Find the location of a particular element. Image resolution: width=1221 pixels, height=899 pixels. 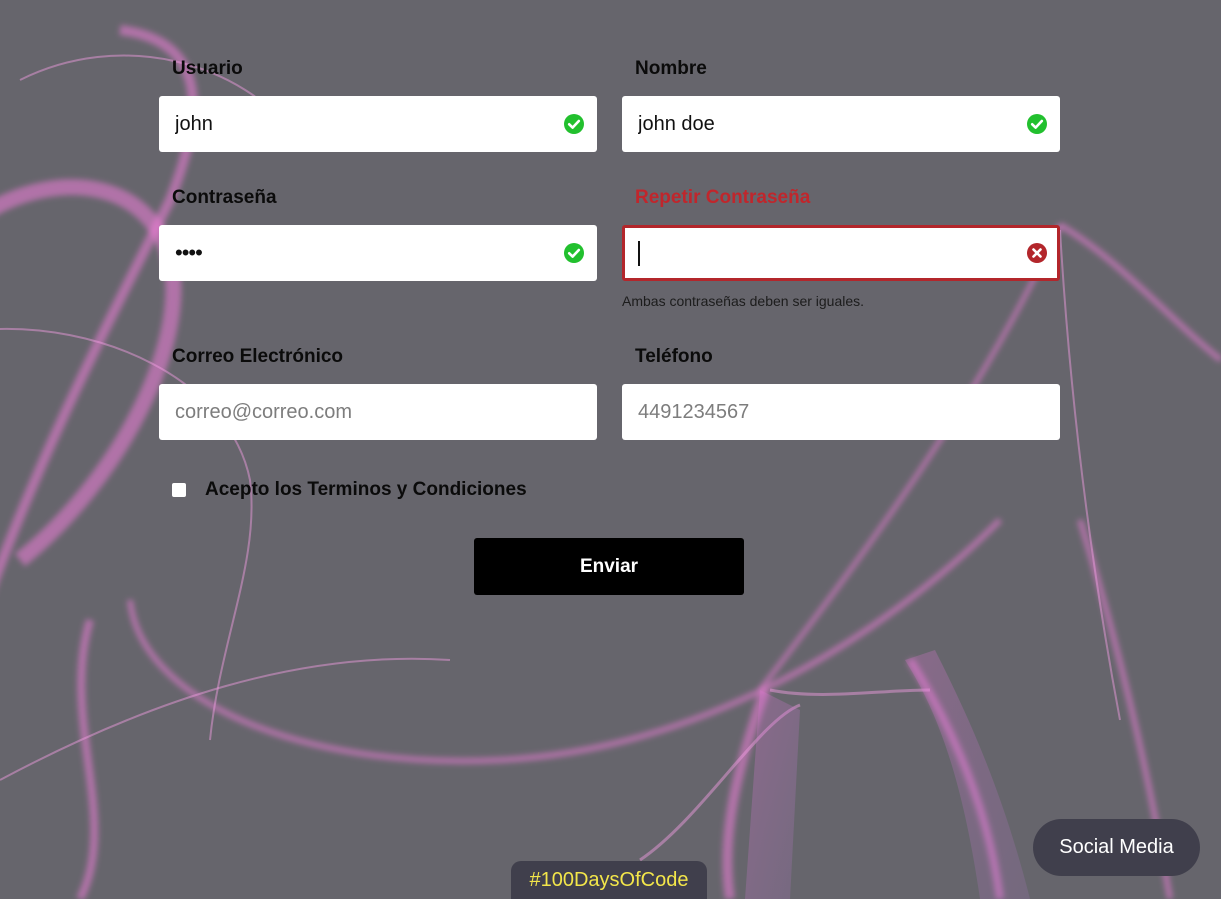

email-group: Correo Electrónico is located at coordinates (378, 393).